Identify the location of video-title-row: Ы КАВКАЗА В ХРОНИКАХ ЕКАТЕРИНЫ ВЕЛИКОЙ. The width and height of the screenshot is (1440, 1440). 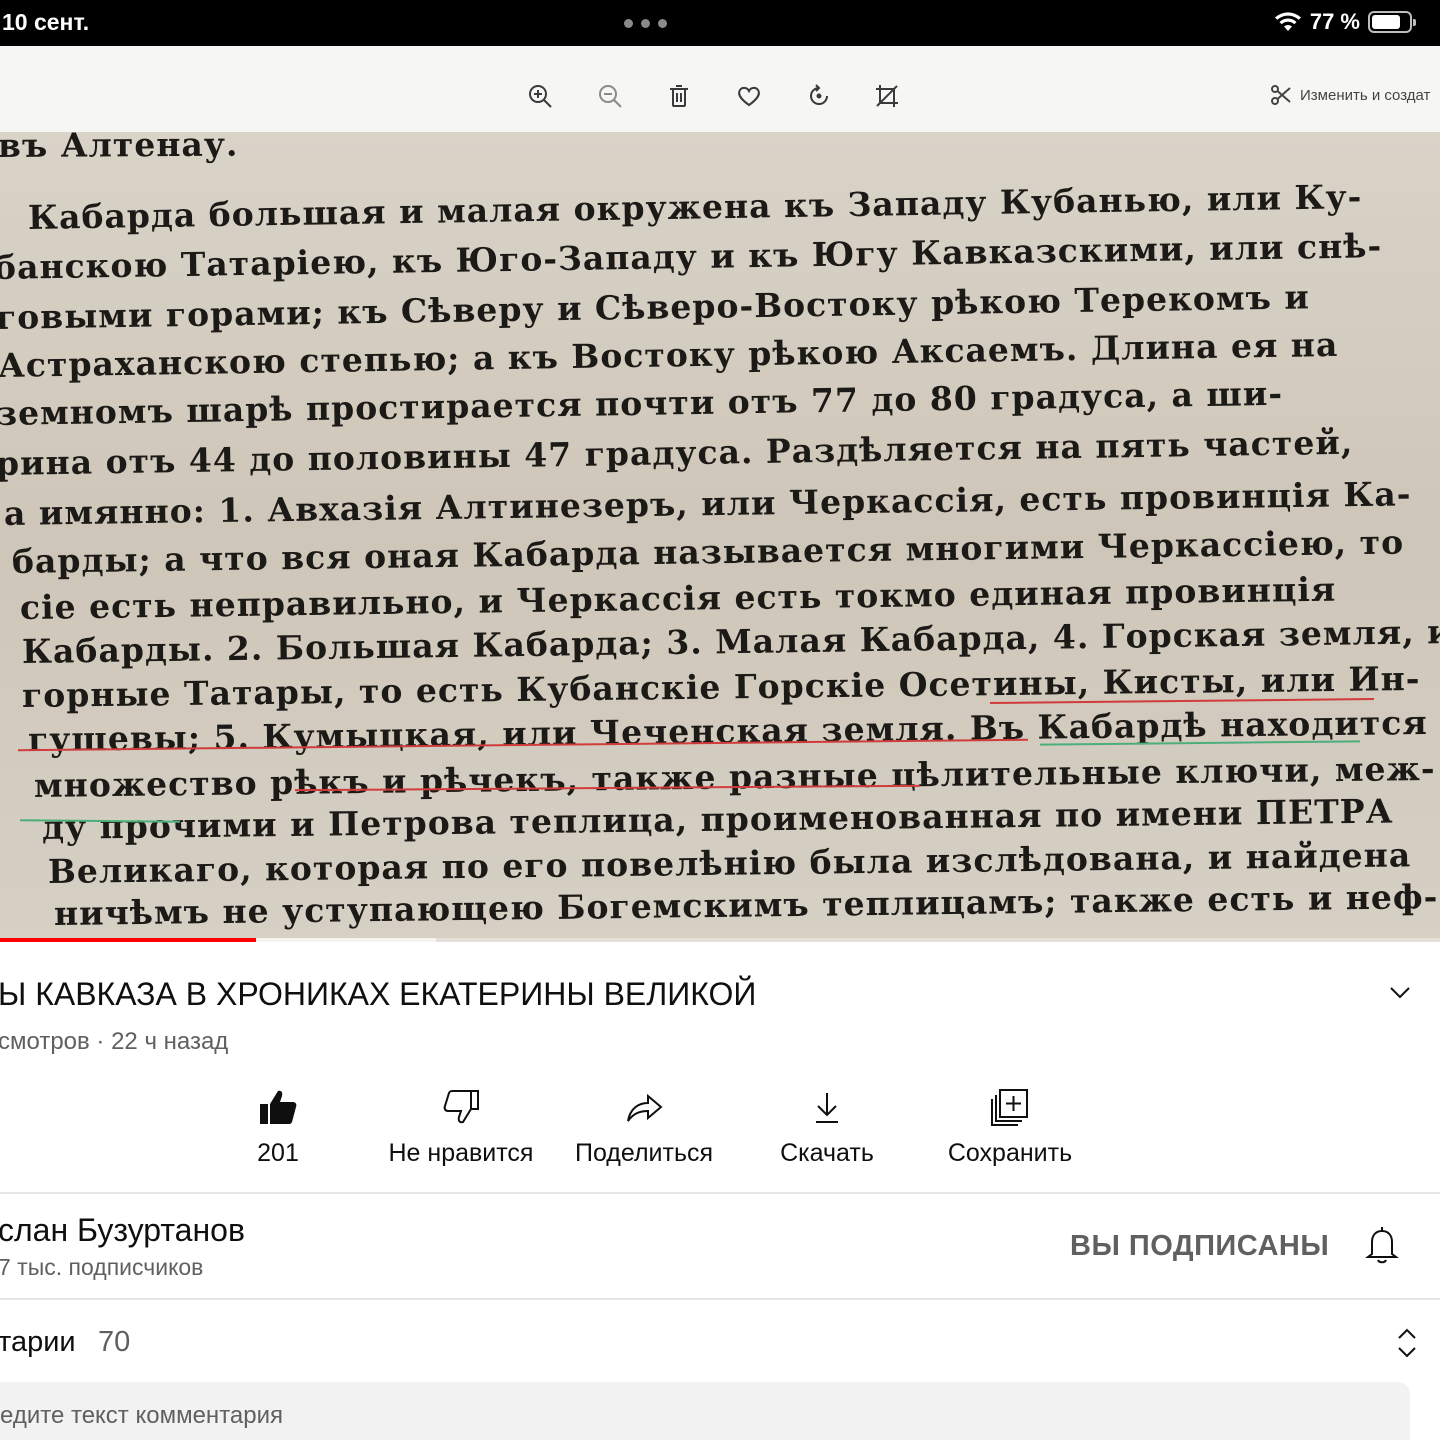
(720, 995).